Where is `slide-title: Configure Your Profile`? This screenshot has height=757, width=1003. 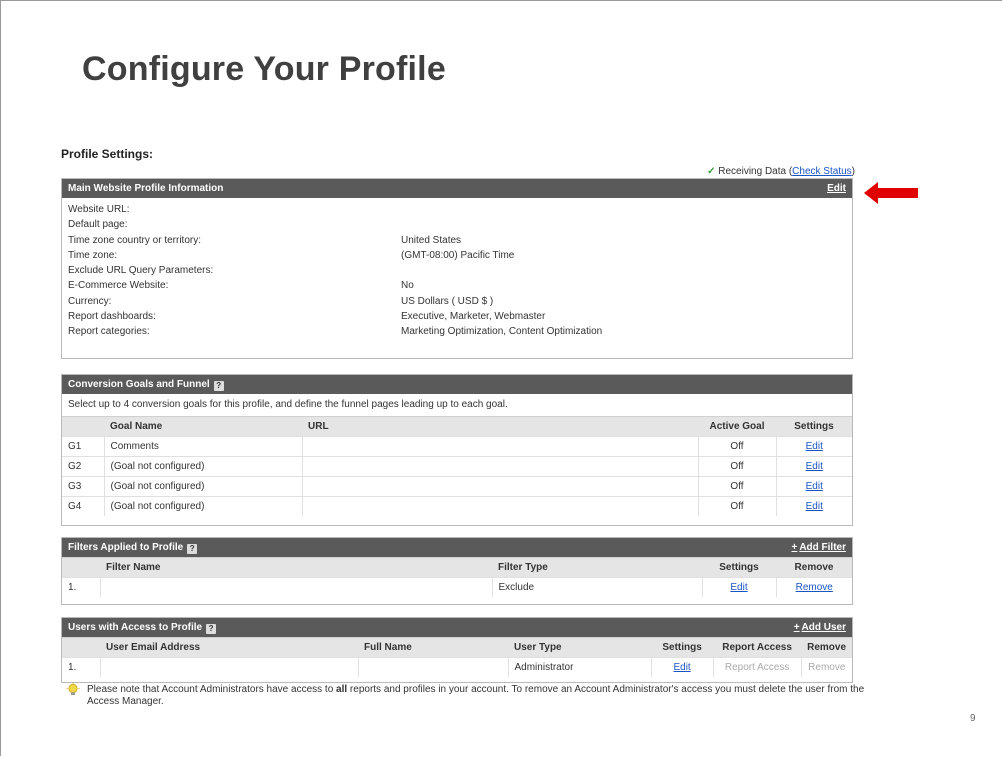 slide-title: Configure Your Profile is located at coordinates (264, 69).